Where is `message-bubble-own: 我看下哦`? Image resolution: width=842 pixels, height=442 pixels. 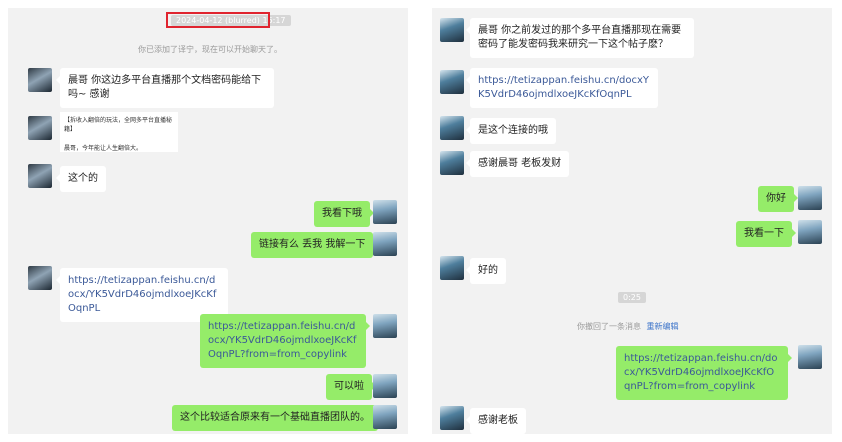 message-bubble-own: 我看下哦 is located at coordinates (344, 214).